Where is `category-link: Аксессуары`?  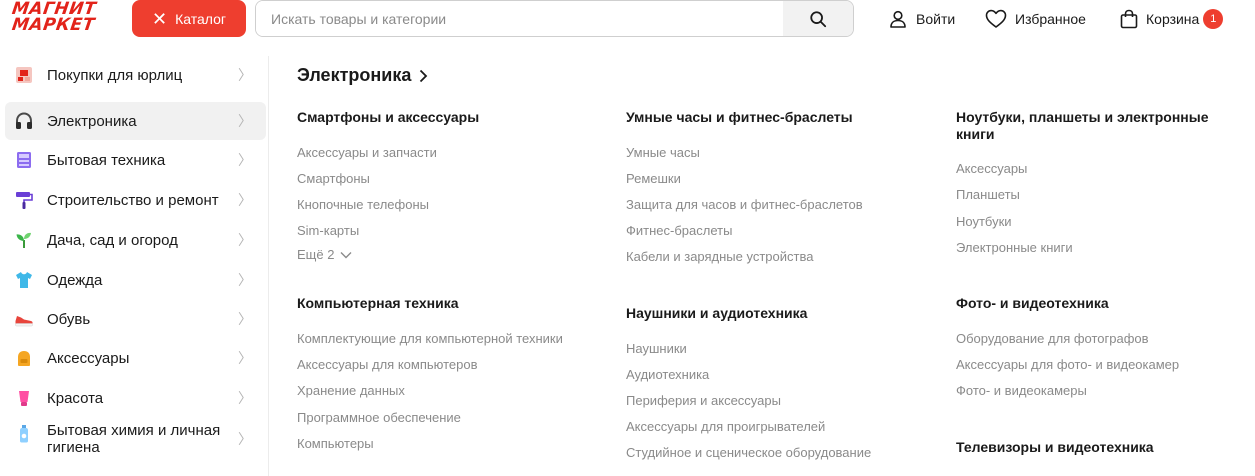 category-link: Аксессуары is located at coordinates (991, 169).